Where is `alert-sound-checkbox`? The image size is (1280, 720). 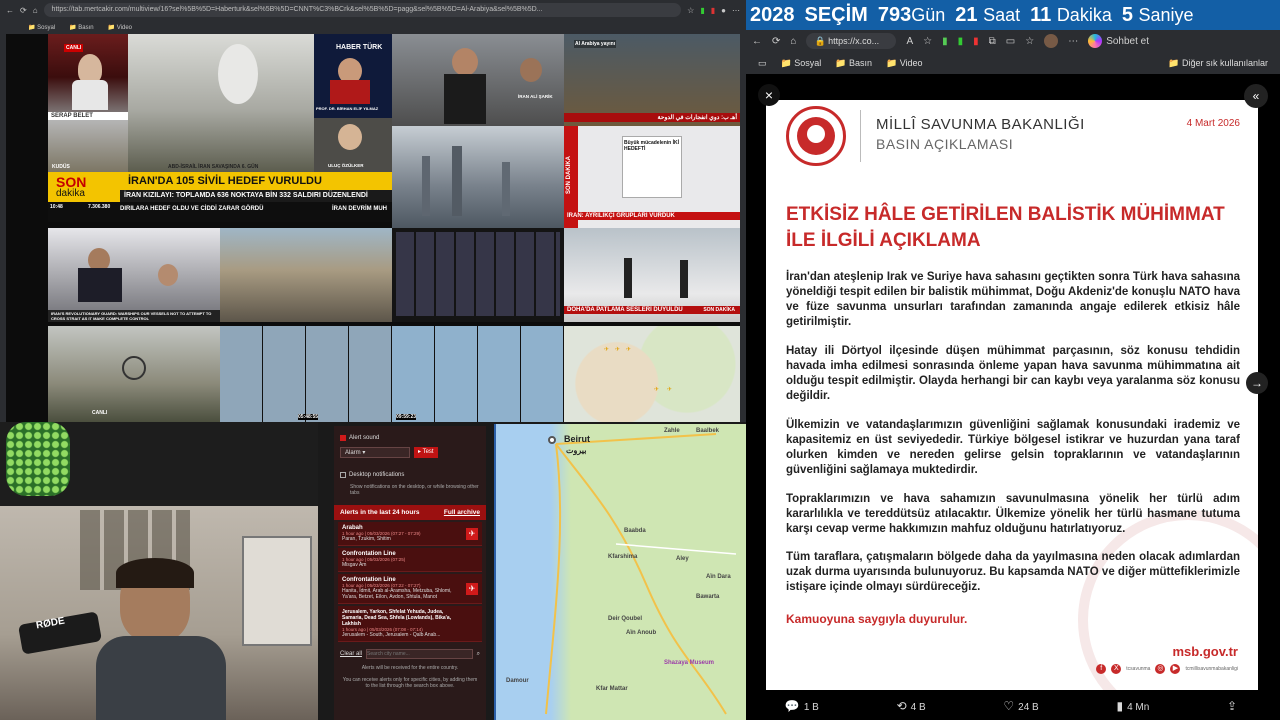
alert-sound-checkbox is located at coordinates (343, 438).